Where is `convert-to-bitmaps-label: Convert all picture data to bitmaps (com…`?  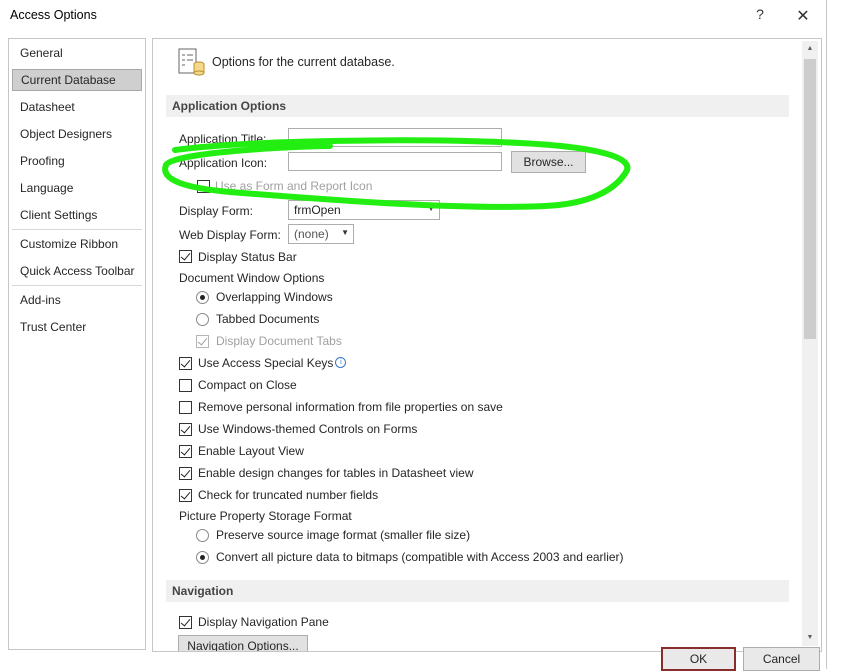 convert-to-bitmaps-label: Convert all picture data to bitmaps (com… is located at coordinates (420, 557).